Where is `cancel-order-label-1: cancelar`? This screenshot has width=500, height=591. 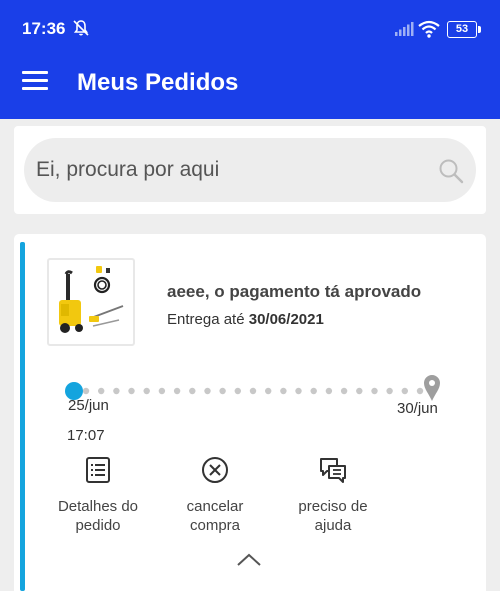
cancel-order-label-1: cancelar is located at coordinates (215, 506).